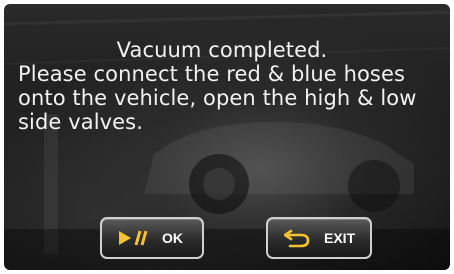 This screenshot has height=274, width=454. Describe the element at coordinates (212, 74) in the screenshot. I see `message-line-2: Please connect the red & blue hoses` at that location.